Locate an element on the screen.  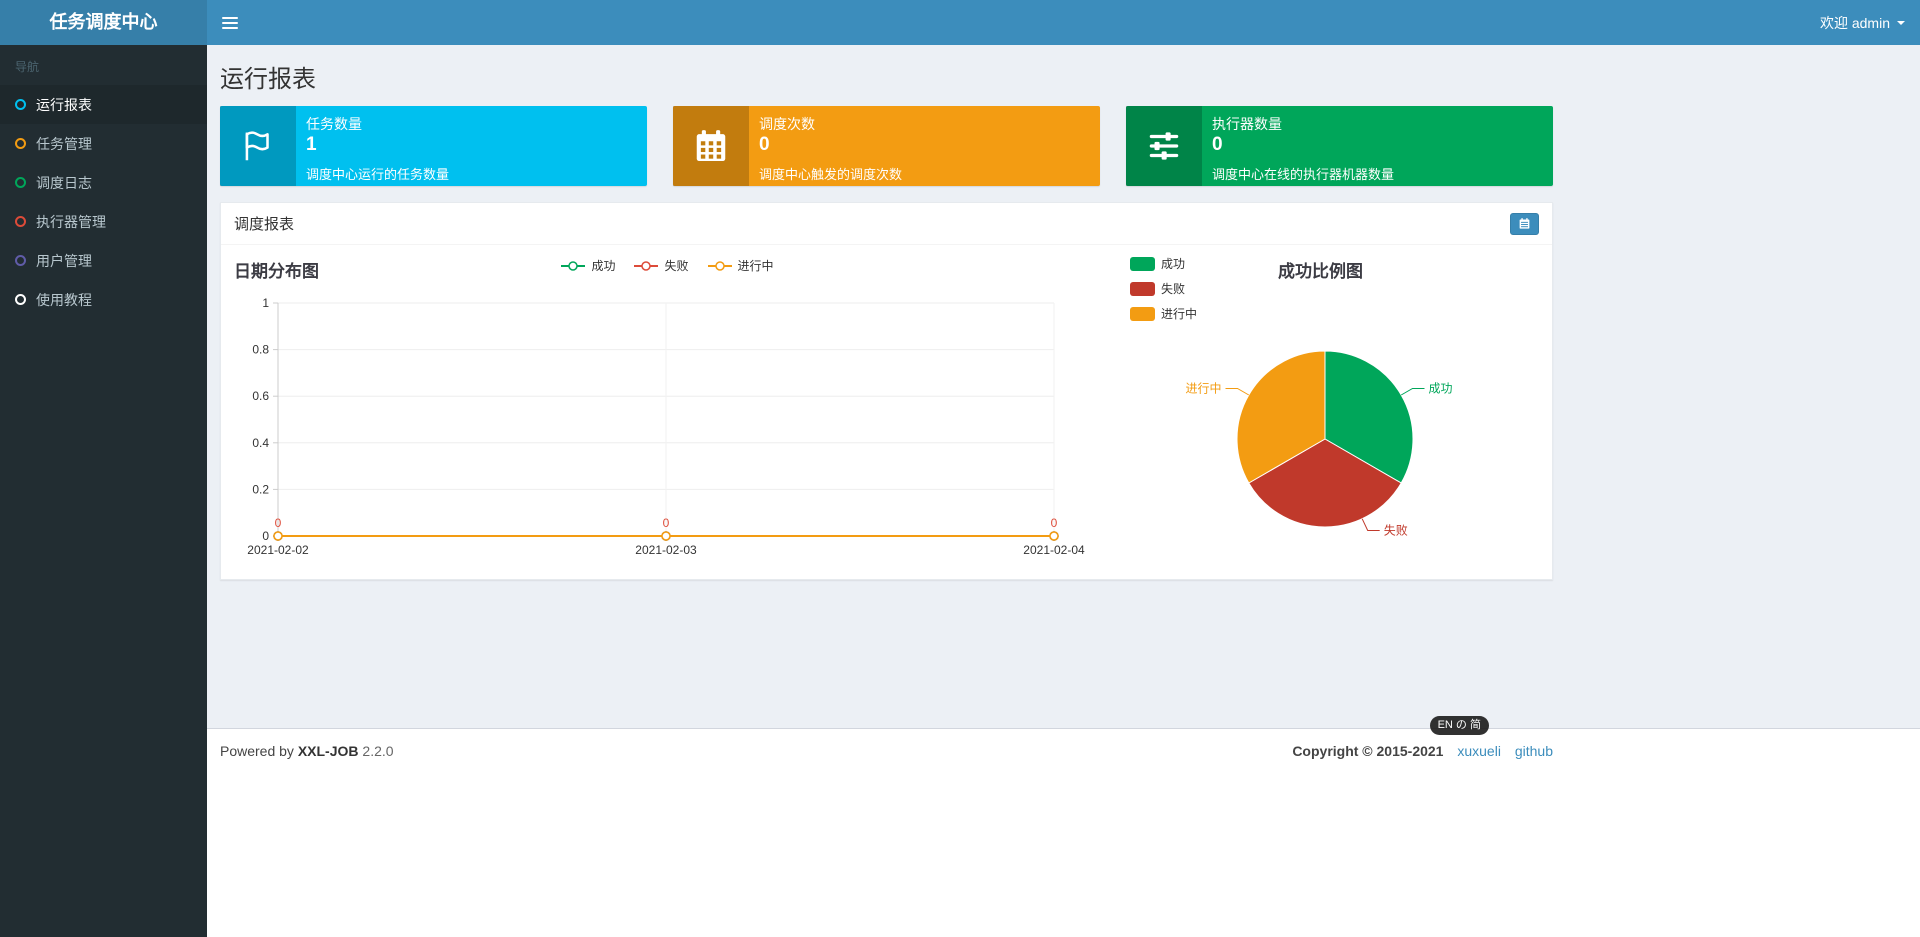
sidebar-item-label: 用户管理 is located at coordinates (64, 260).